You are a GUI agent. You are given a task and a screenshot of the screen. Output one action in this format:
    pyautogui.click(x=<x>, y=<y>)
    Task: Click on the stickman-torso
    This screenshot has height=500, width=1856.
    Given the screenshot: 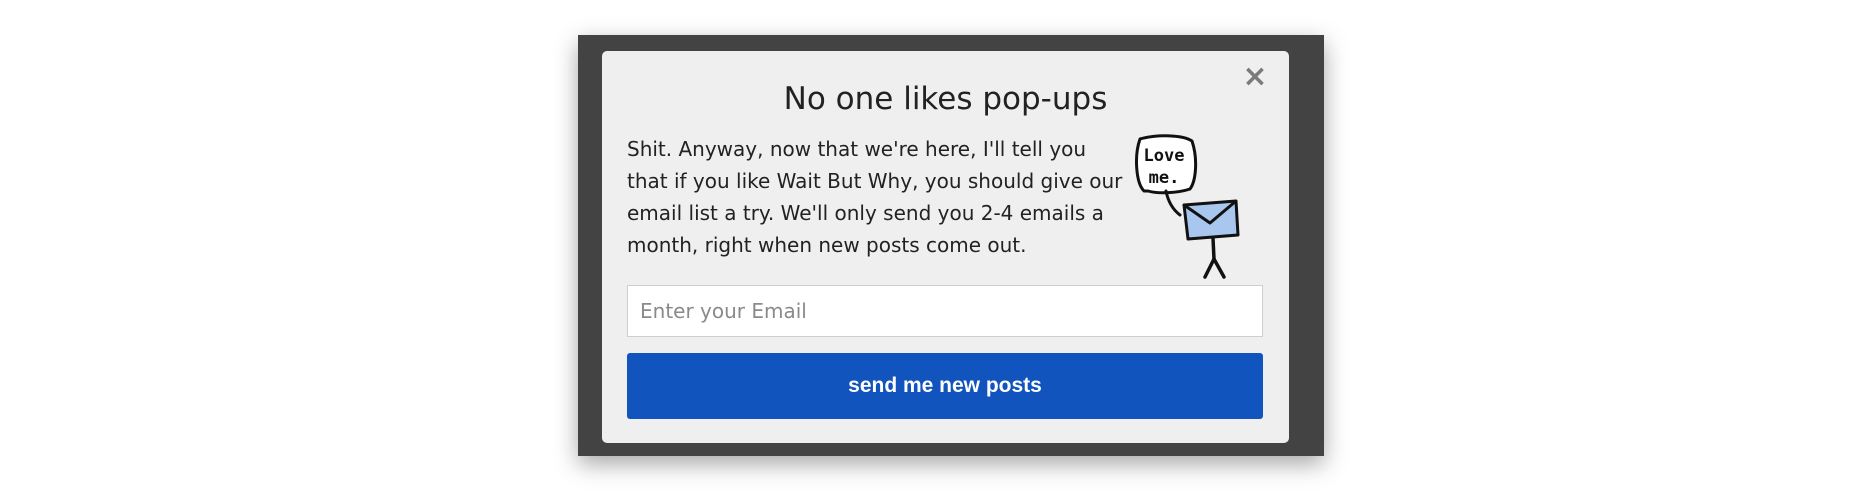 What is the action you would take?
    pyautogui.click(x=1213, y=248)
    